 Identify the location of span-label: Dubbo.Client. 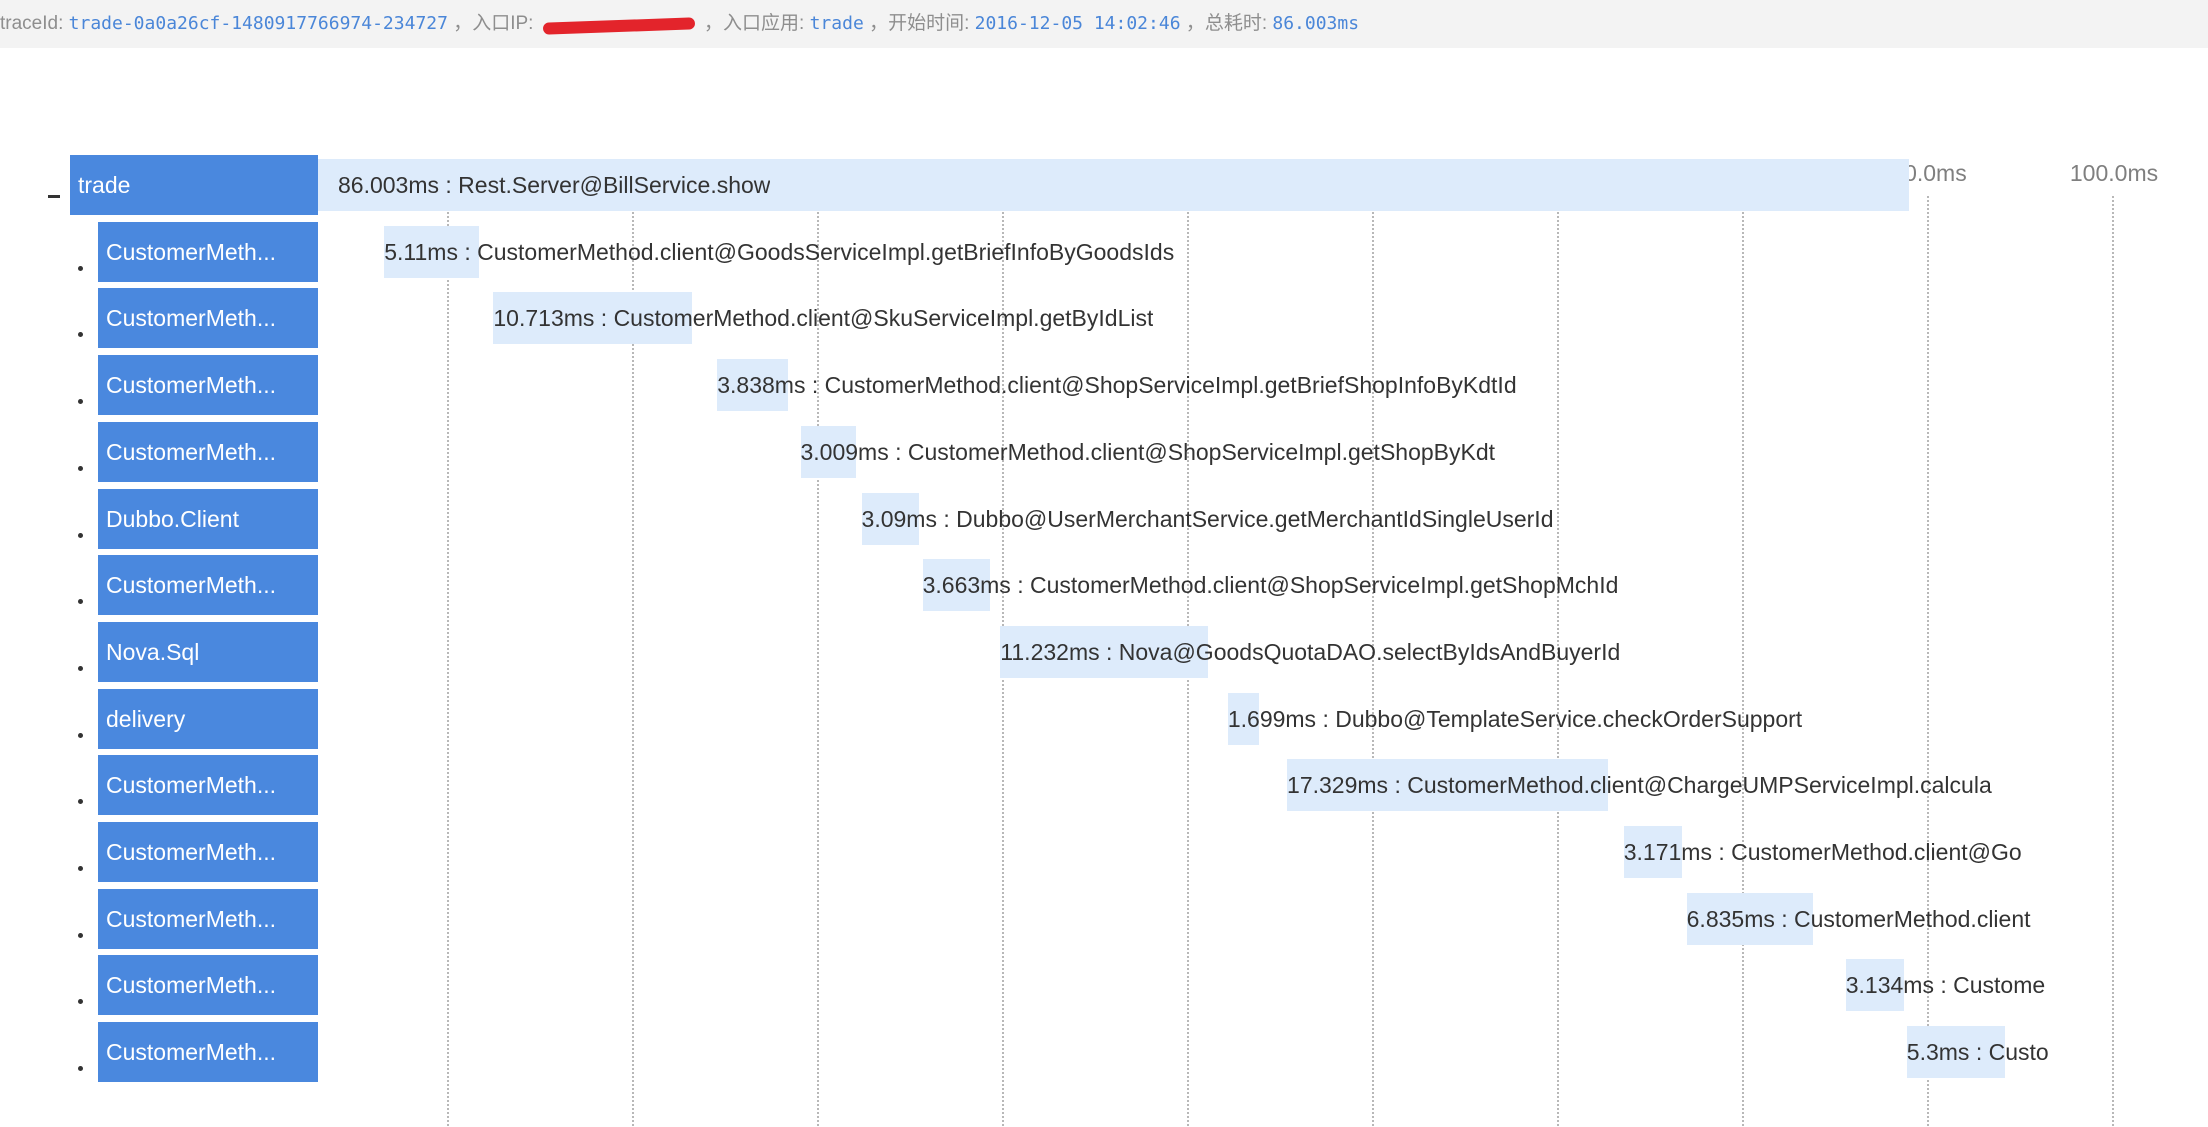
(208, 518).